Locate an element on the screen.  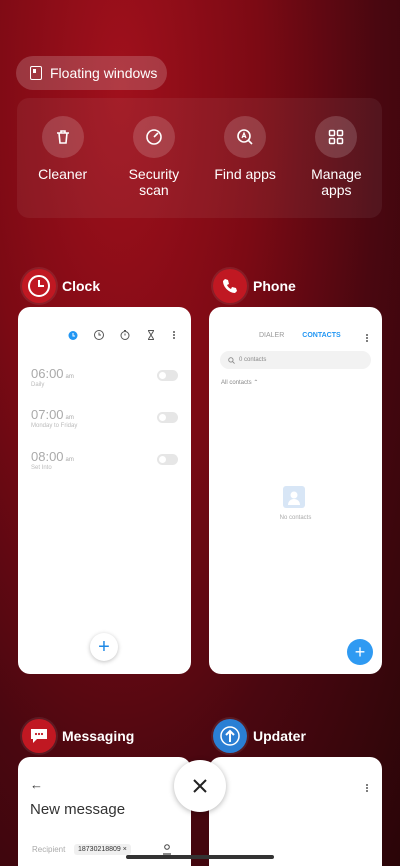
contact-placeholder-icon is located at coordinates (294, 497).